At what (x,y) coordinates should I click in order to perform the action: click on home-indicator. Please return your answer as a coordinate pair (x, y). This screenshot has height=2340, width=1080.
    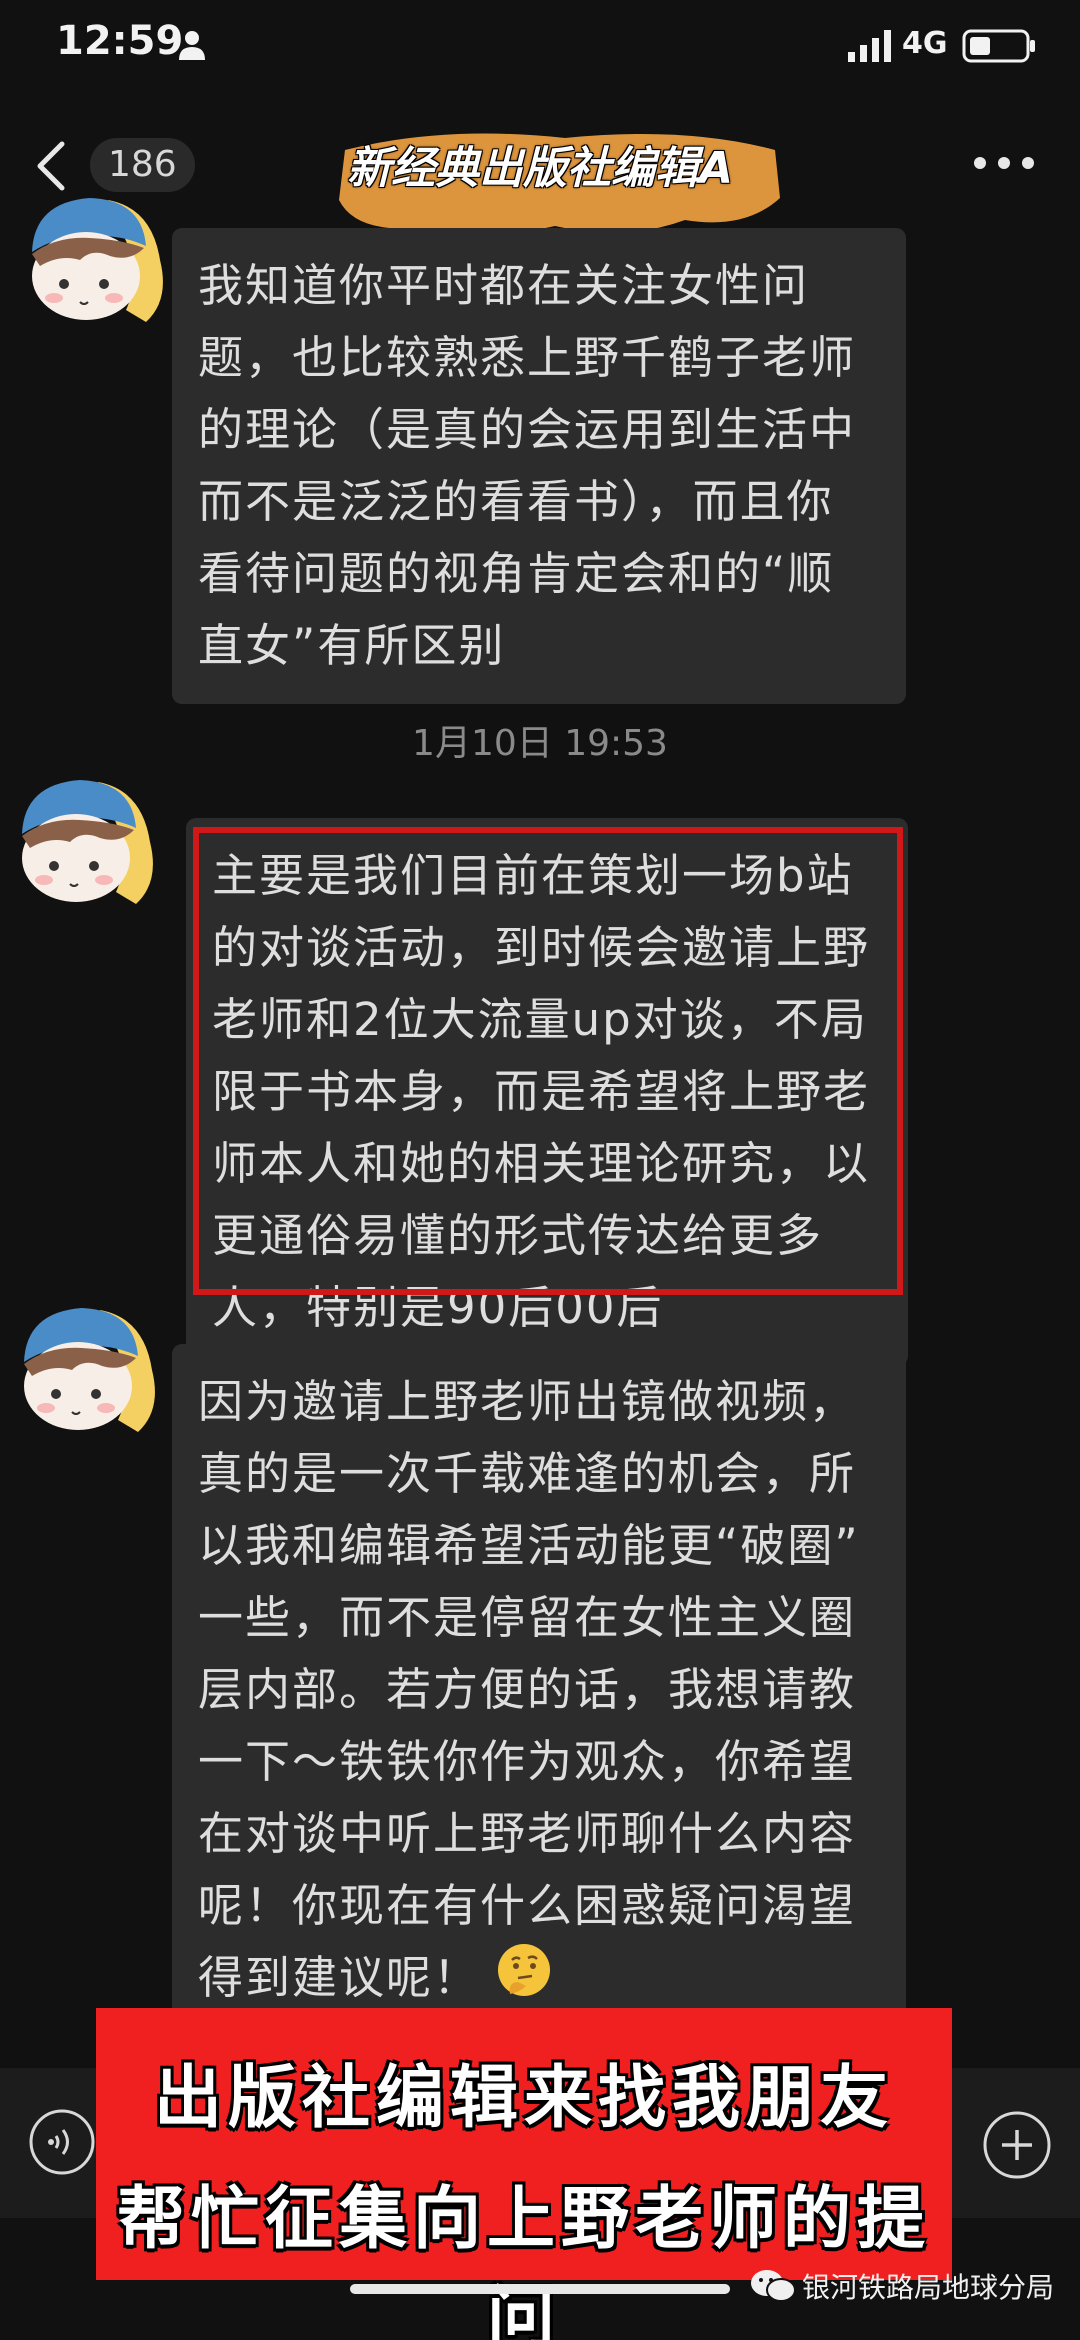
    Looking at the image, I should click on (540, 2289).